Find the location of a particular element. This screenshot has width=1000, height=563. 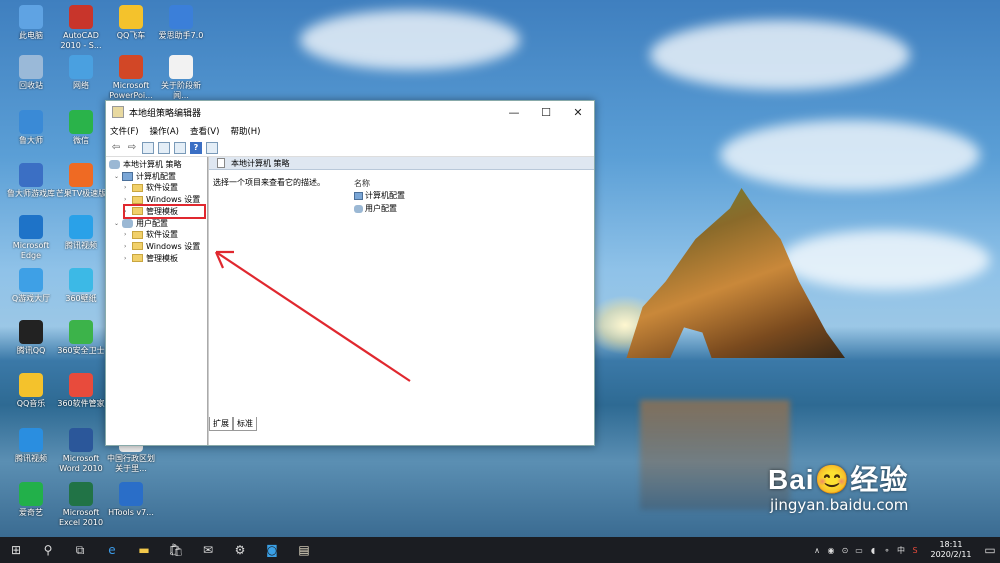

tab-standard: 标准 is located at coordinates (245, 424).